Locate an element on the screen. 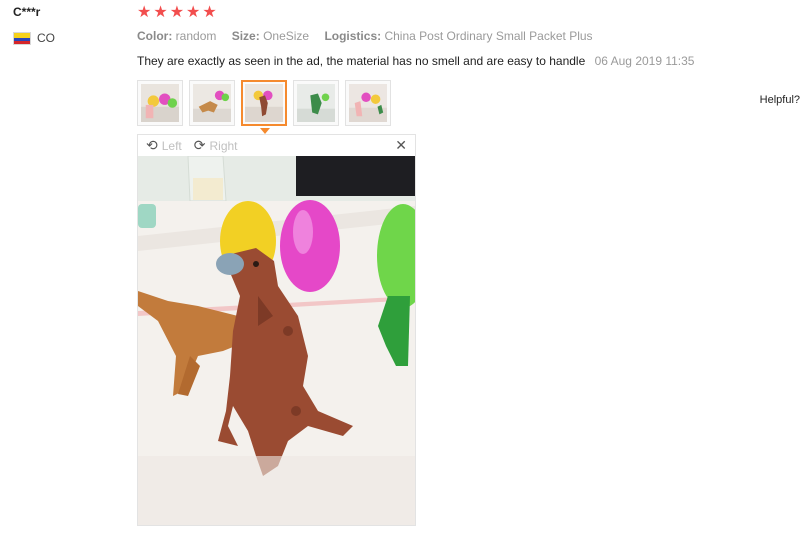 This screenshot has height=543, width=800. review-thumbnails is located at coordinates (264, 103).